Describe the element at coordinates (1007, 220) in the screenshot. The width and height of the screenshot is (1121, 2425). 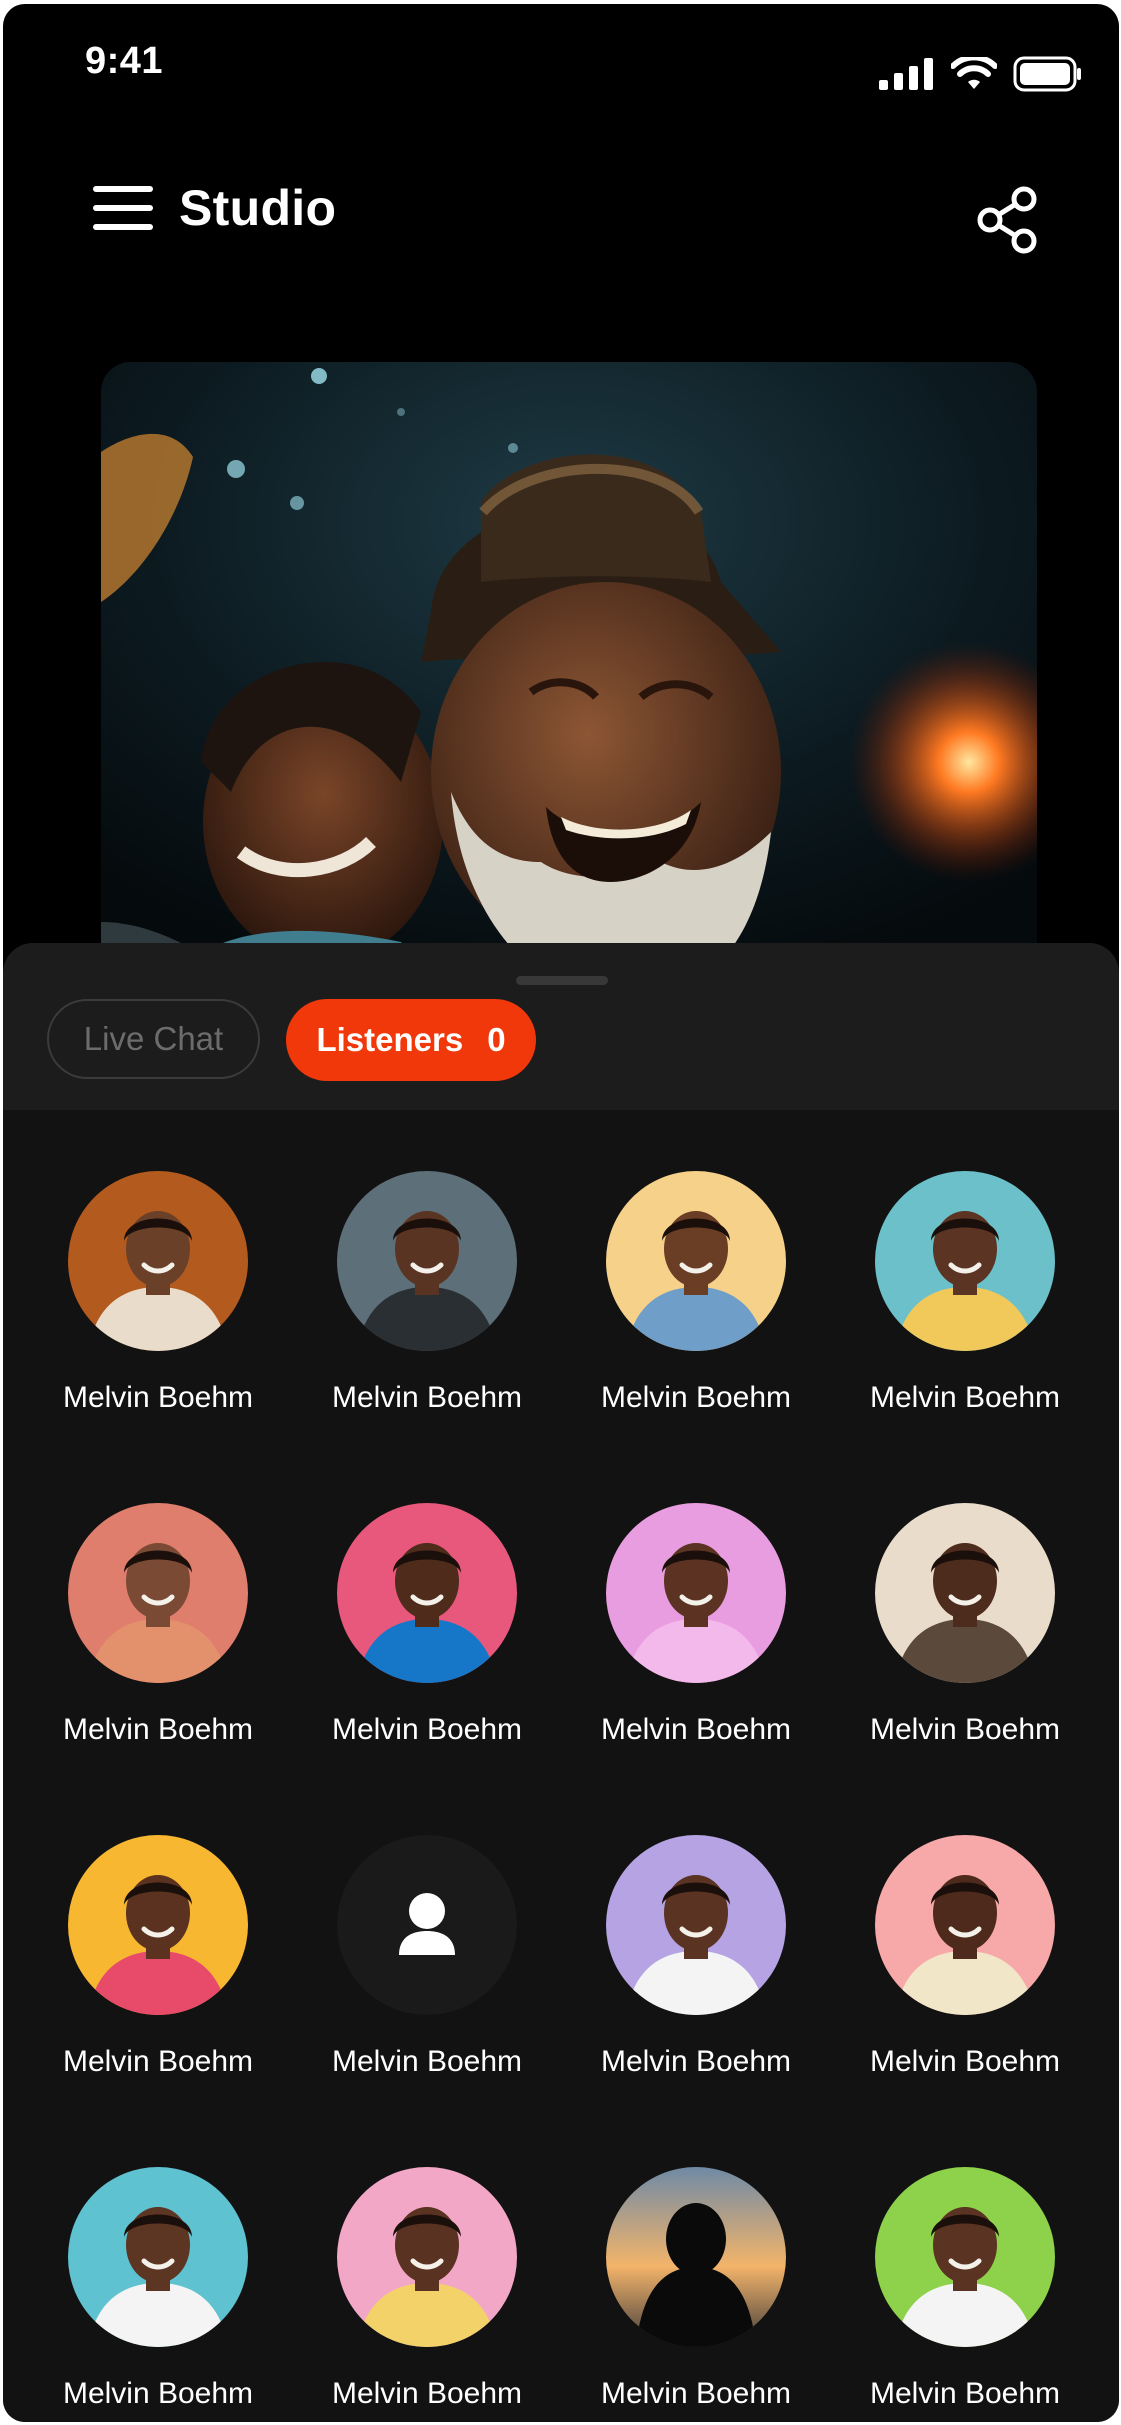
I see `share-icon` at that location.